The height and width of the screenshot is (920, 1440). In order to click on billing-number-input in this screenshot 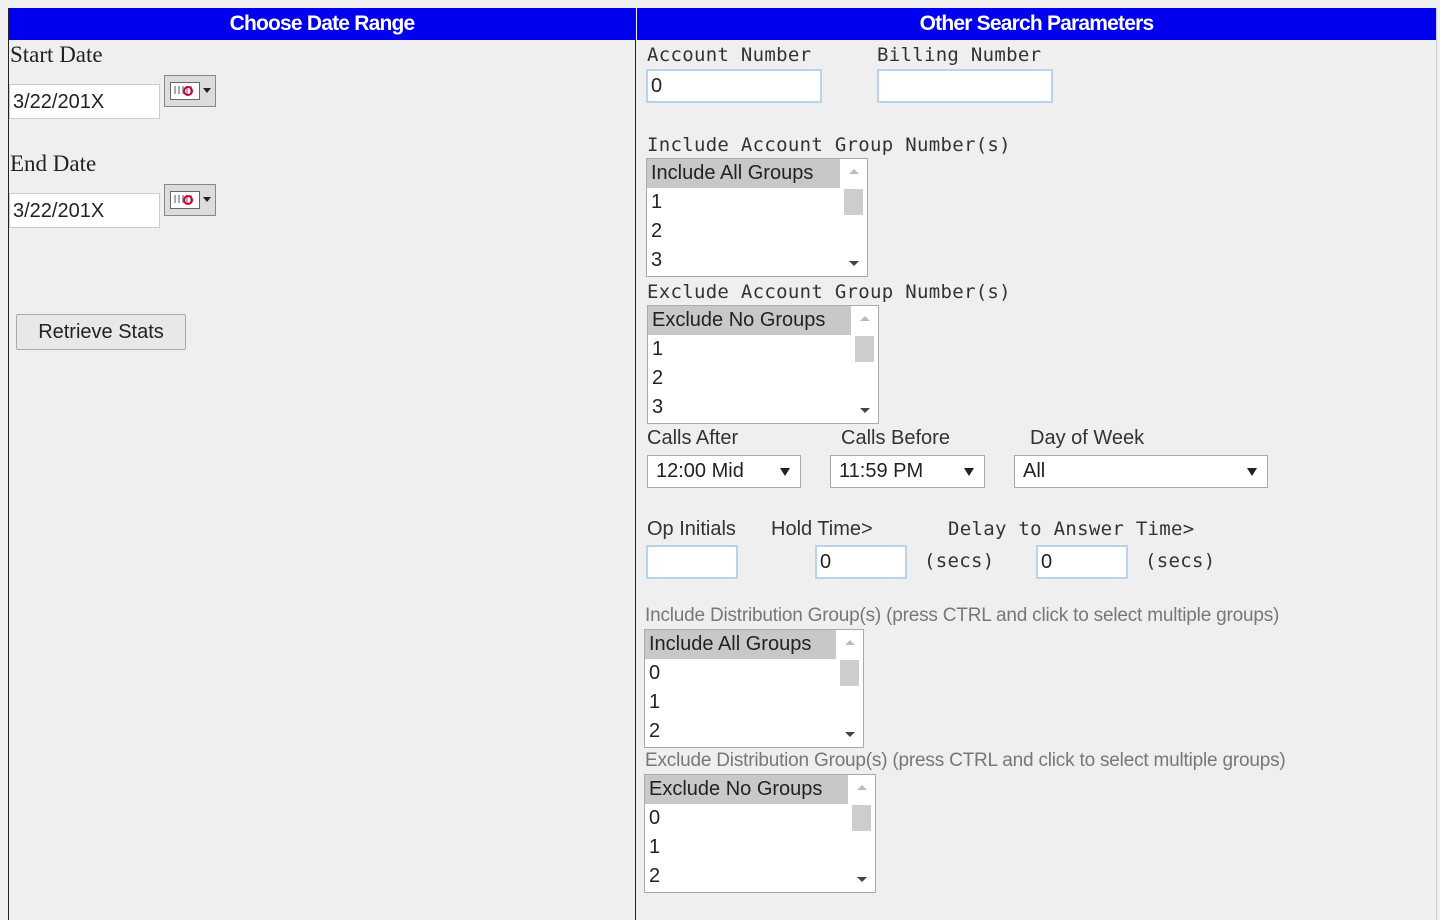, I will do `click(965, 86)`.